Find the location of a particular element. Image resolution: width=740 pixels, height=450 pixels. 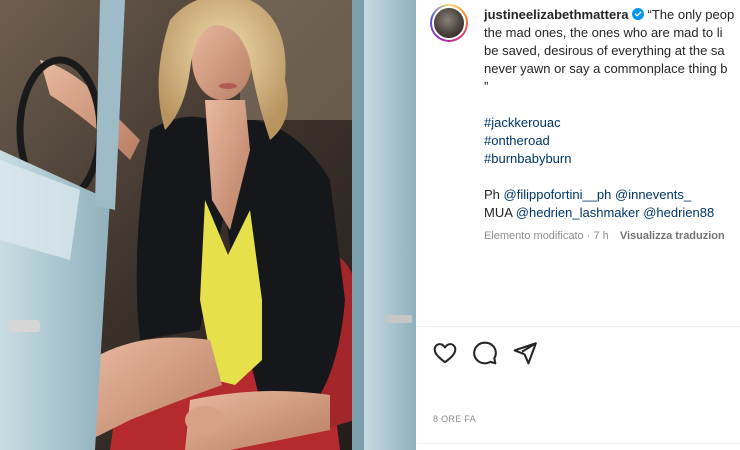

edited-time: · 7 h is located at coordinates (597, 236).